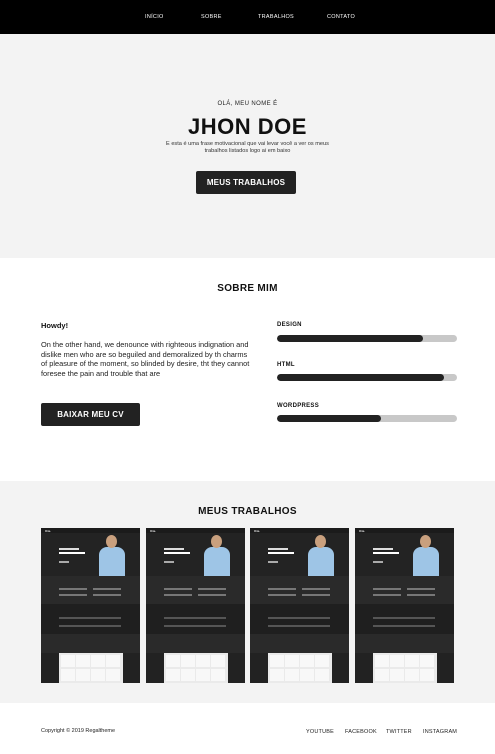  Describe the element at coordinates (55, 325) in the screenshot. I see `about-howdy: Howdy!` at that location.